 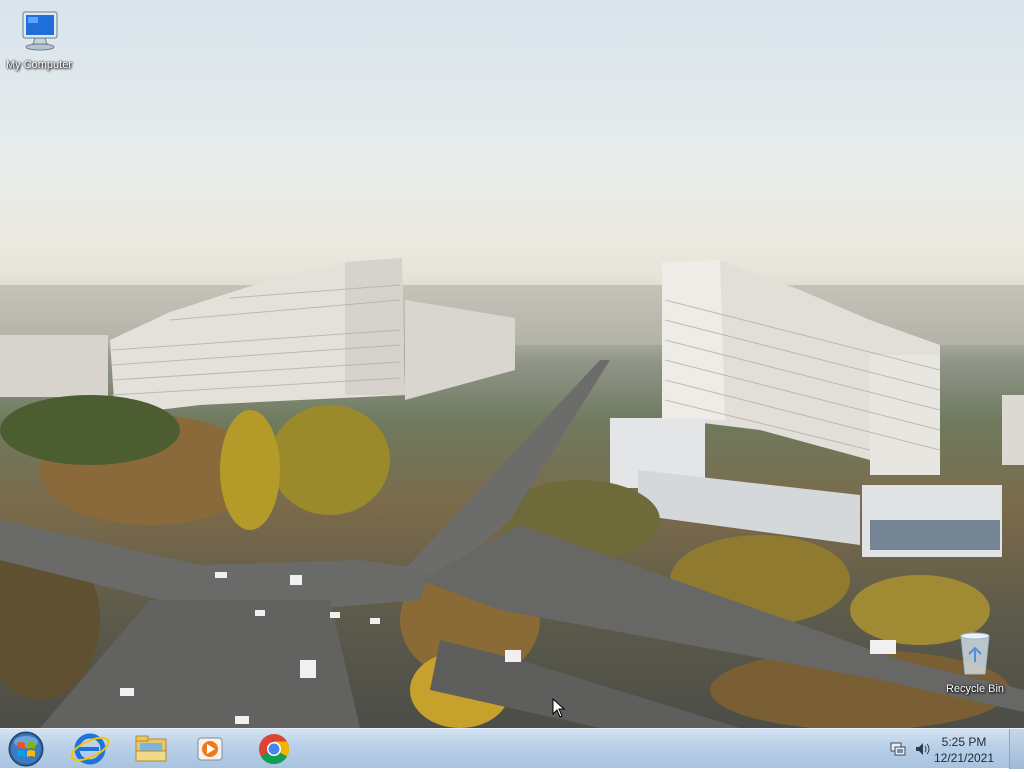 What do you see at coordinates (40, 31) in the screenshot?
I see `computer-monitor-icon` at bounding box center [40, 31].